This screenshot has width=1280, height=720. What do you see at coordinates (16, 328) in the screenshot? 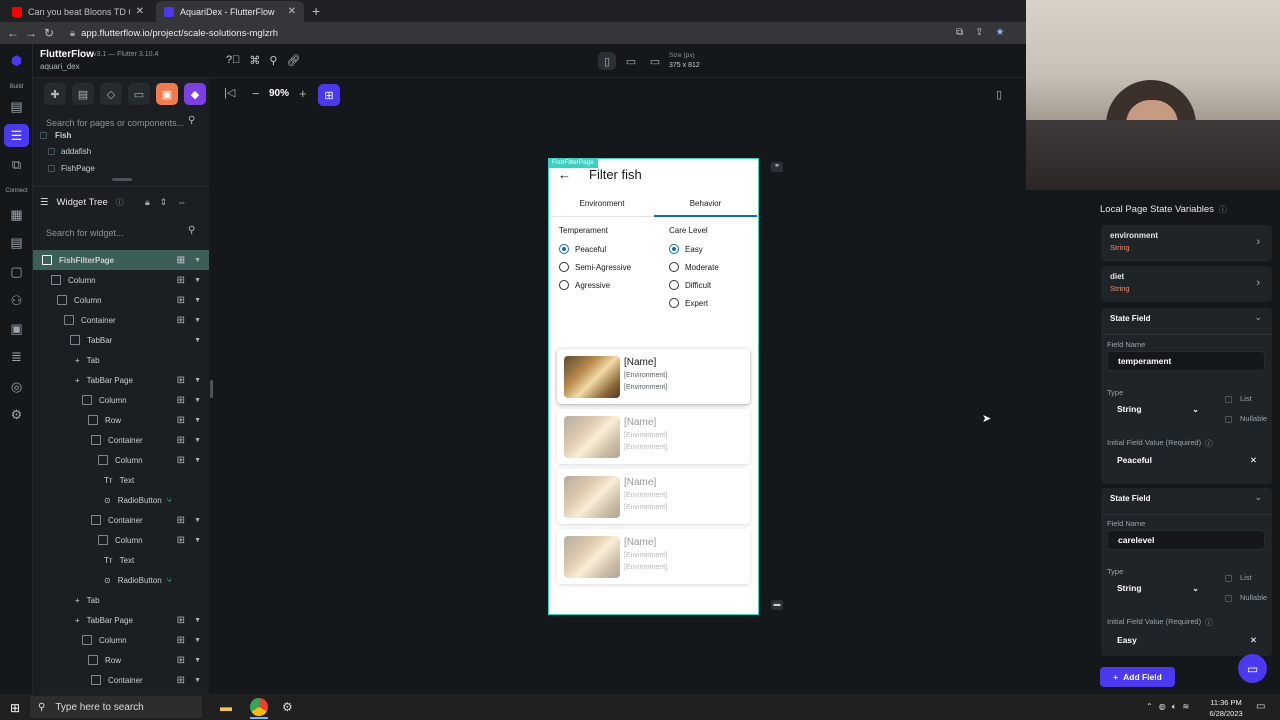
I see `media-assets-icon: ▣` at bounding box center [16, 328].